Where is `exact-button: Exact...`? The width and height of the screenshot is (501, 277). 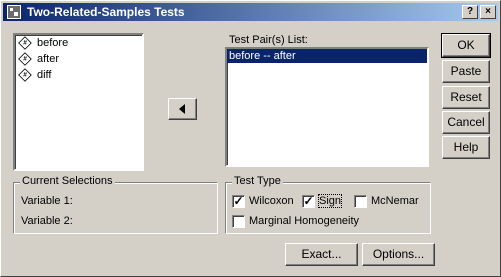 exact-button: Exact... is located at coordinates (321, 254).